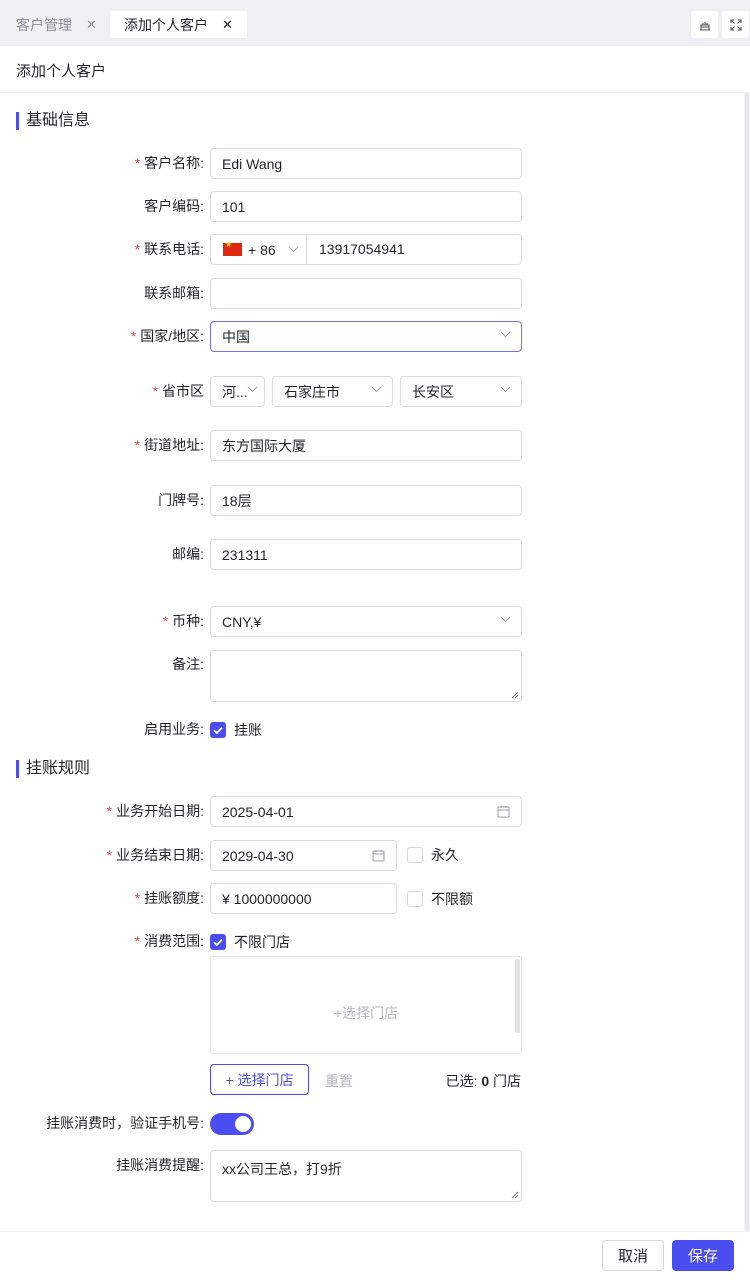 The height and width of the screenshot is (1280, 750). Describe the element at coordinates (415, 899) in the screenshot. I see `unlimited-amount-checkbox` at that location.